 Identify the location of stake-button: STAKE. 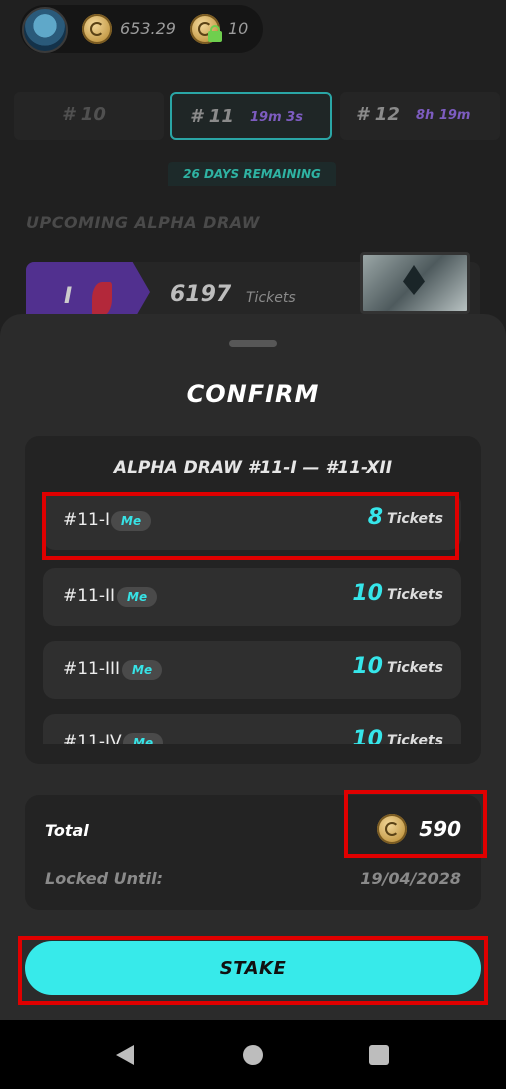
(253, 968).